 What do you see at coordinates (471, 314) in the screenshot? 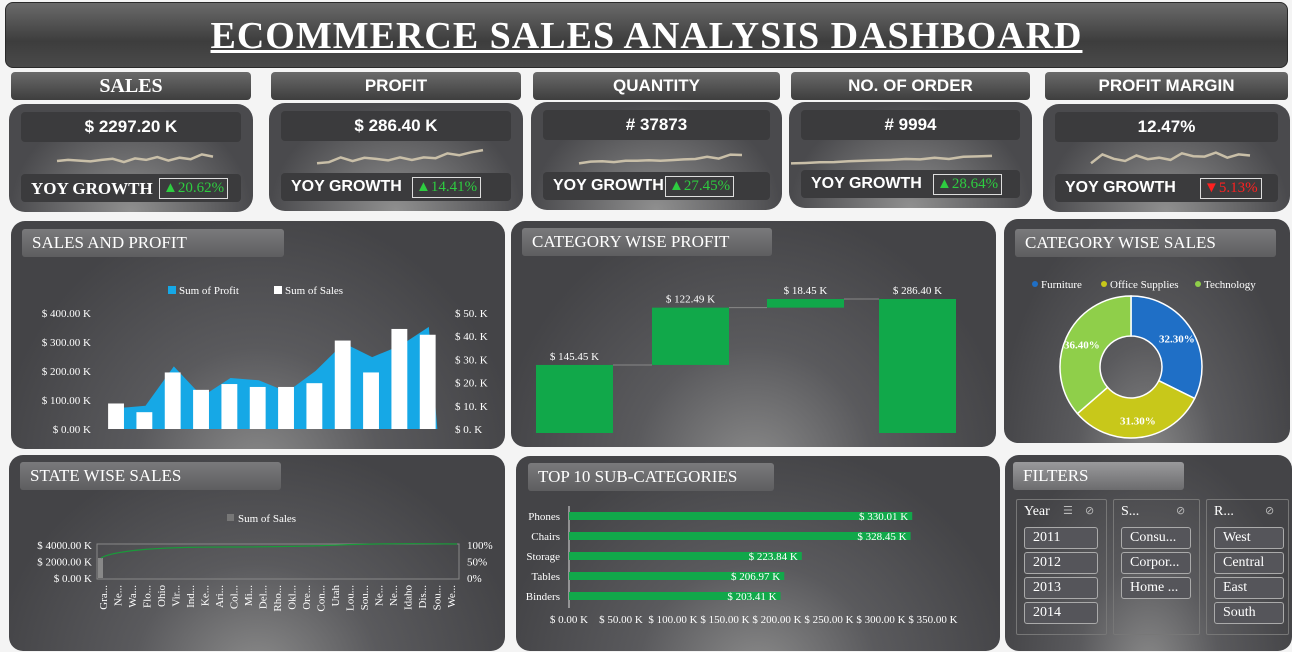
I see `right-axis-tick: $ 50. K` at bounding box center [471, 314].